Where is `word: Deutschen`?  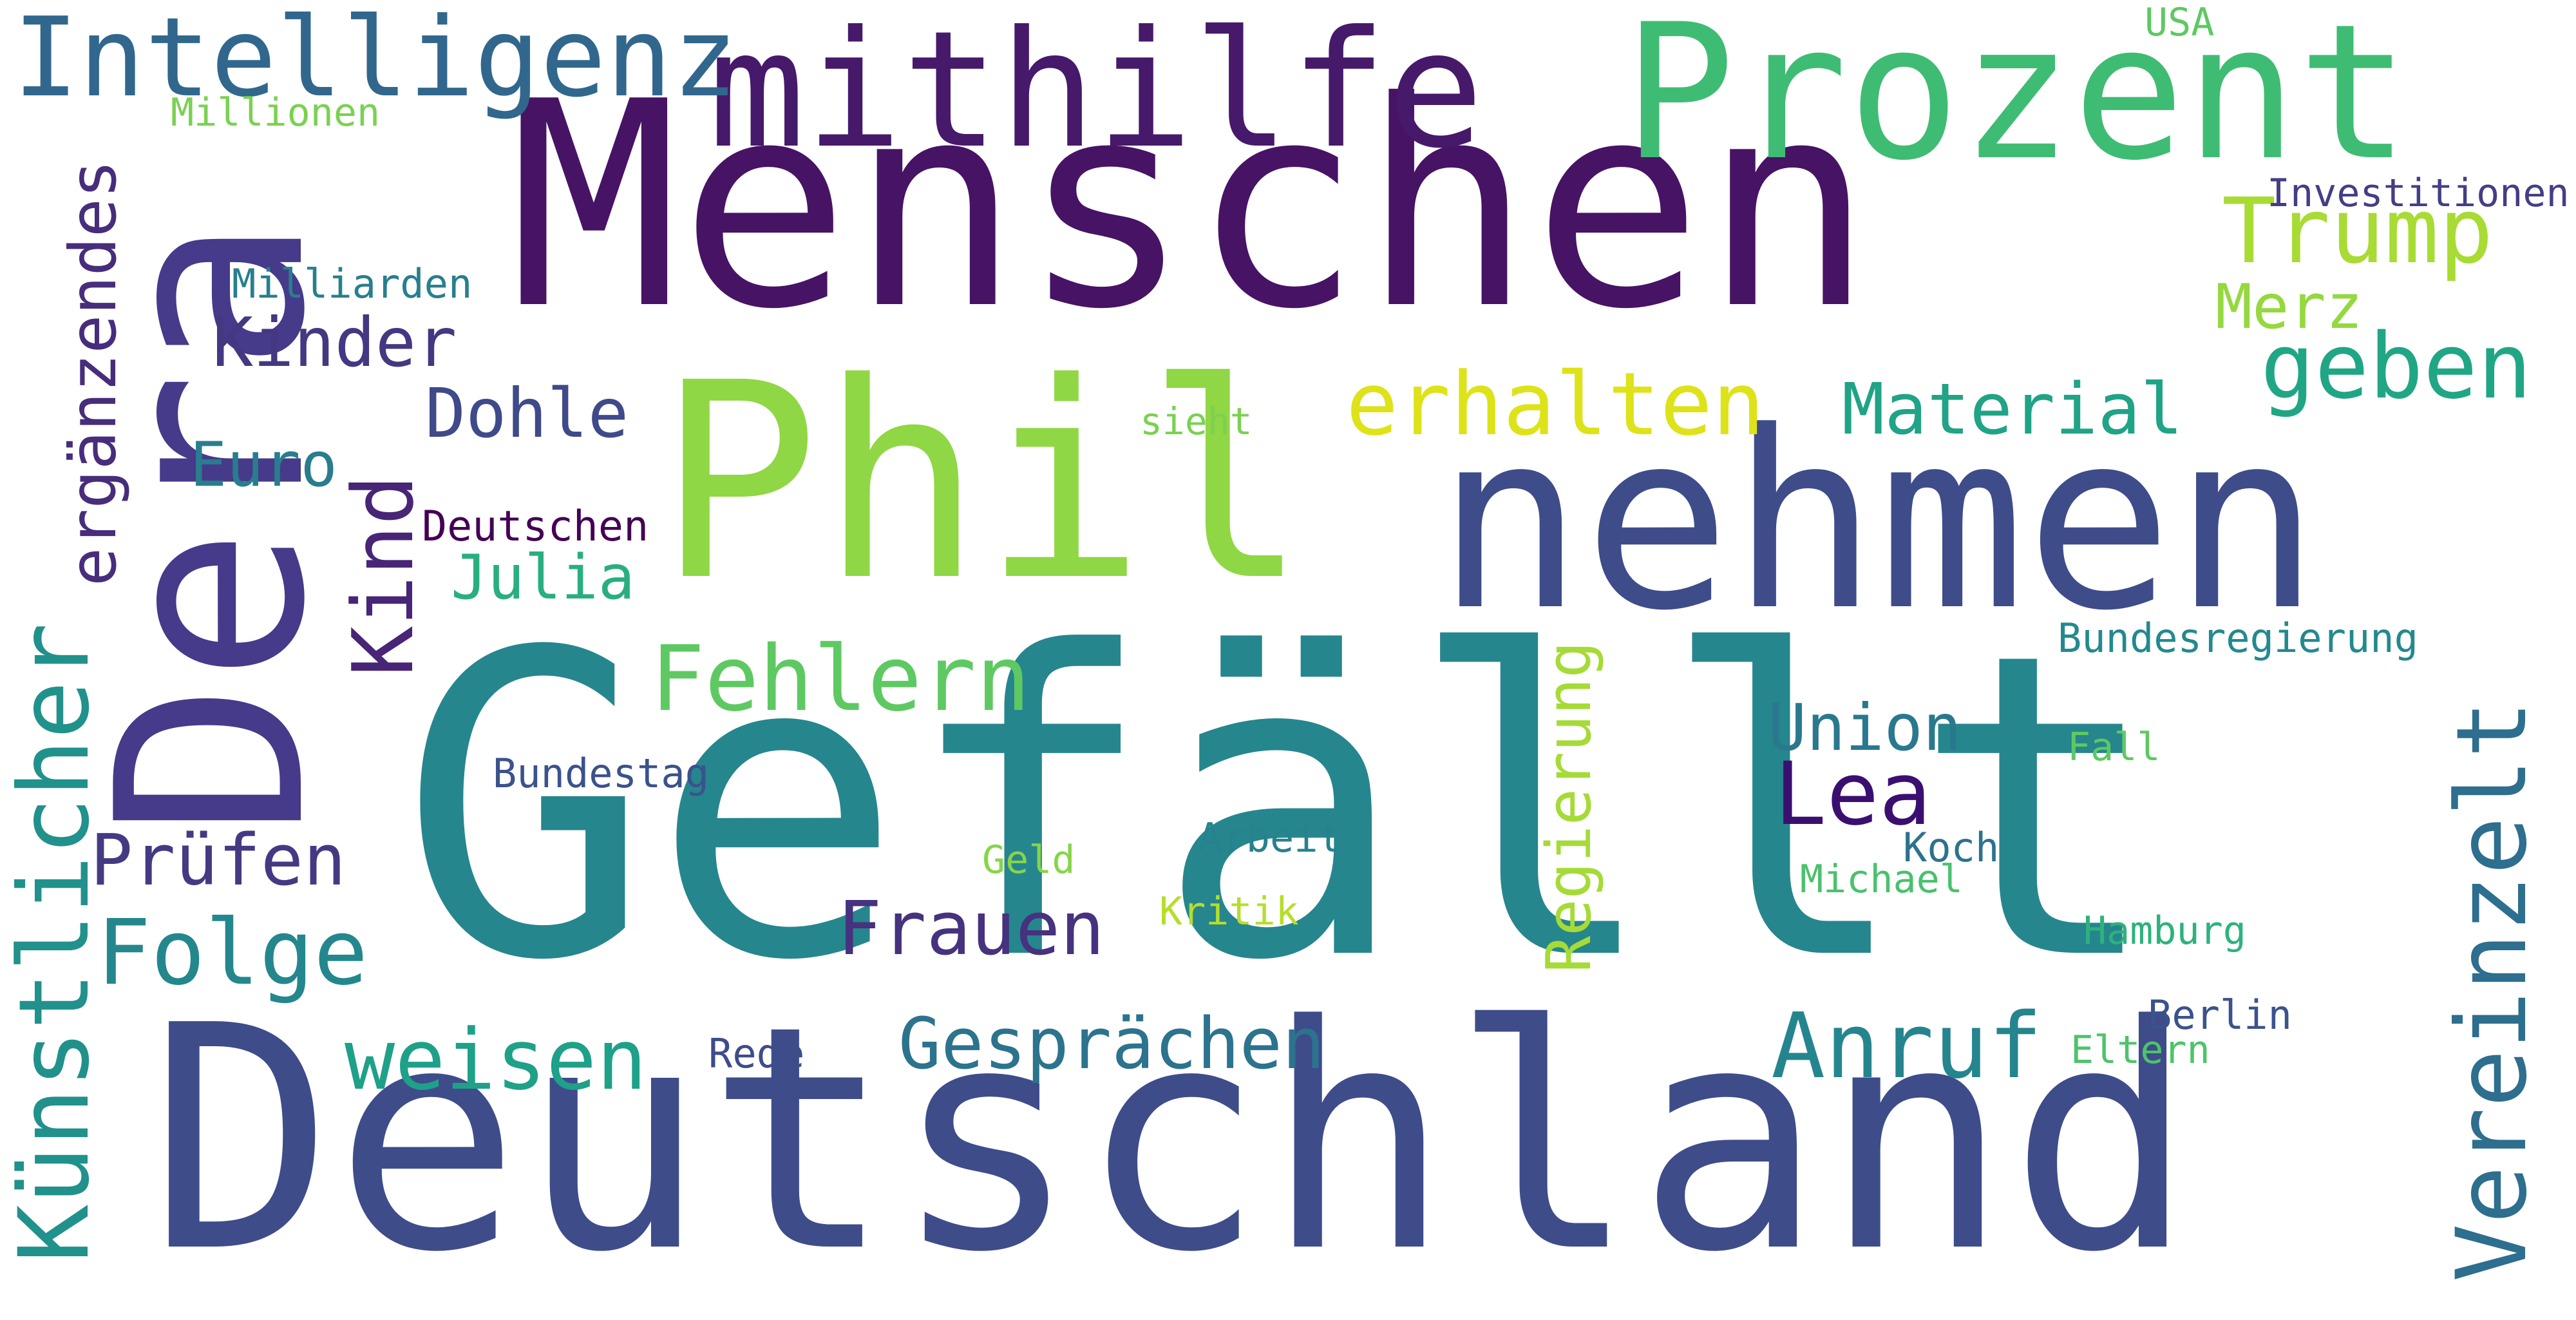 word: Deutschen is located at coordinates (535, 526).